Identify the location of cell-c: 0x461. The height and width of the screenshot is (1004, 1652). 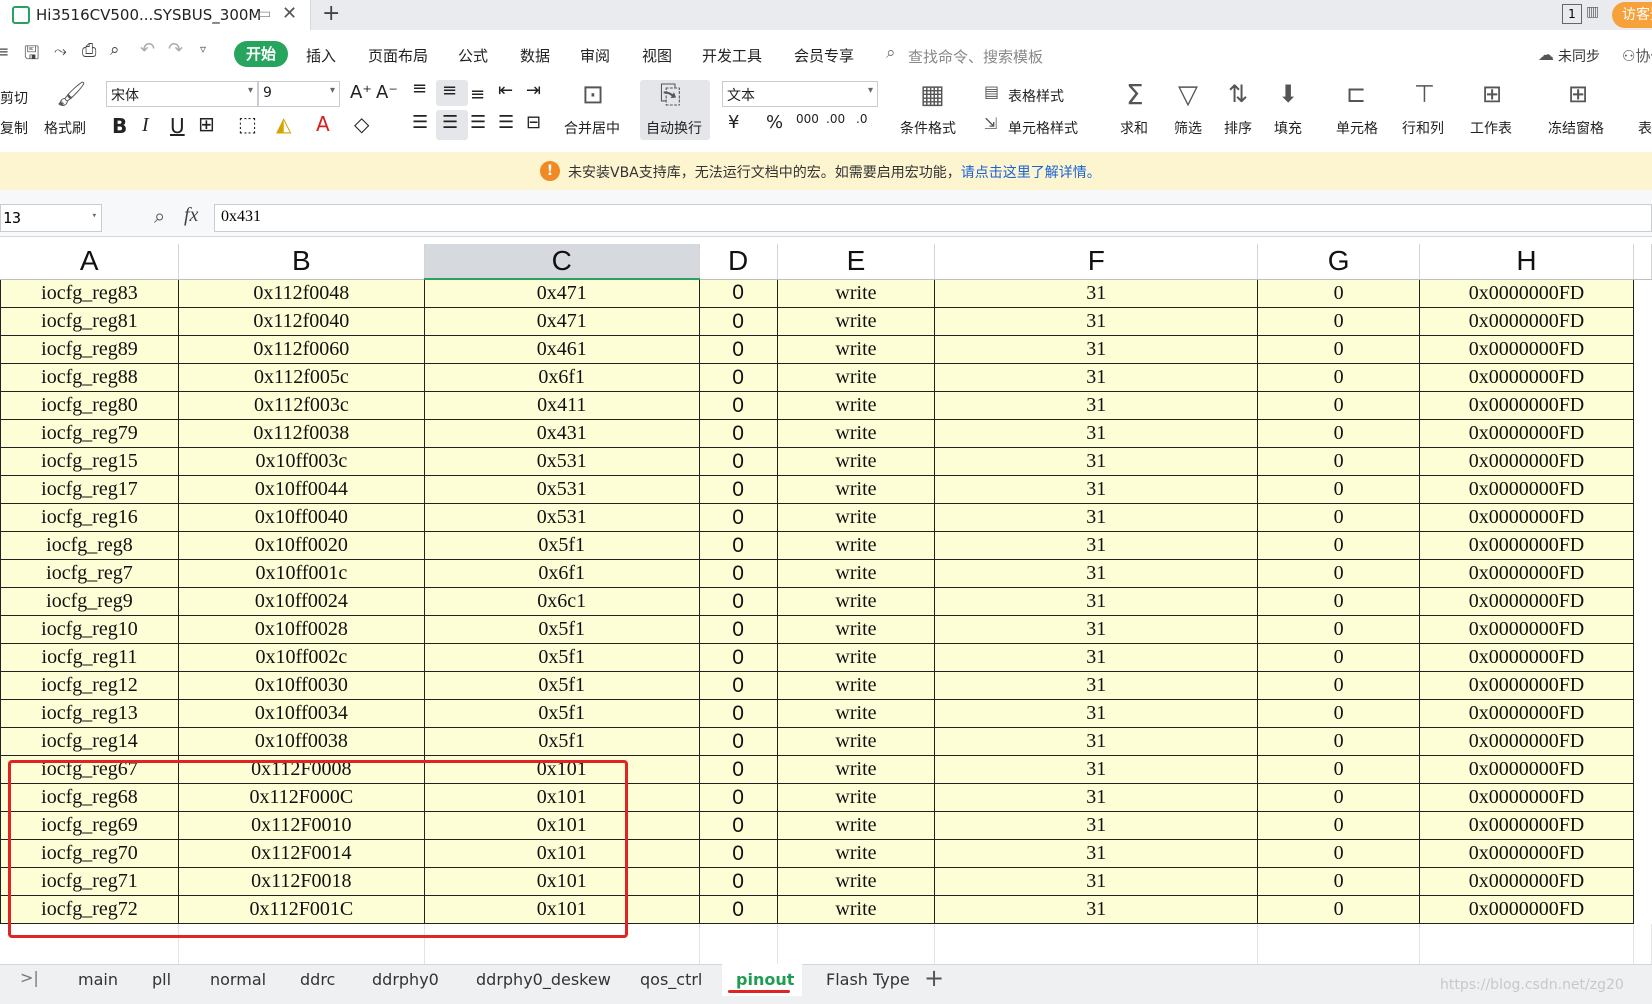
(561, 349).